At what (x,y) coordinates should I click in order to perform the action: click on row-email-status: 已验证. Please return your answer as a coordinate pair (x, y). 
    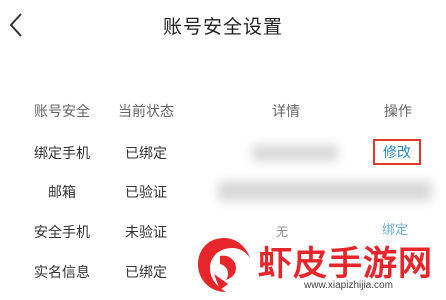
    Looking at the image, I should click on (146, 193).